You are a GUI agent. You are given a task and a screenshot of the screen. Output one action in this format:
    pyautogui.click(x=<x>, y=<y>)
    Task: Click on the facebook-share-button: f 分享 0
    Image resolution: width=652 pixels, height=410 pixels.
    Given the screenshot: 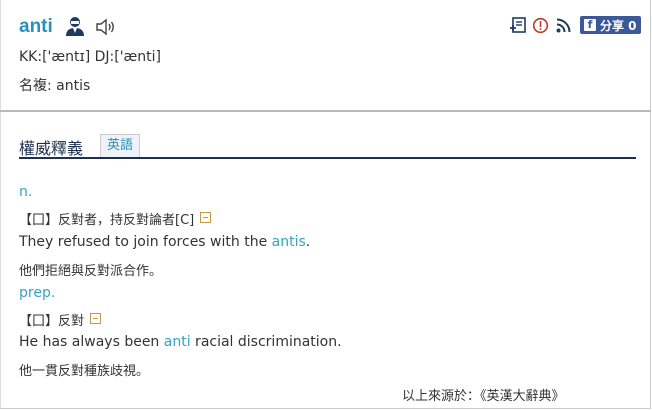 What is the action you would take?
    pyautogui.click(x=610, y=25)
    